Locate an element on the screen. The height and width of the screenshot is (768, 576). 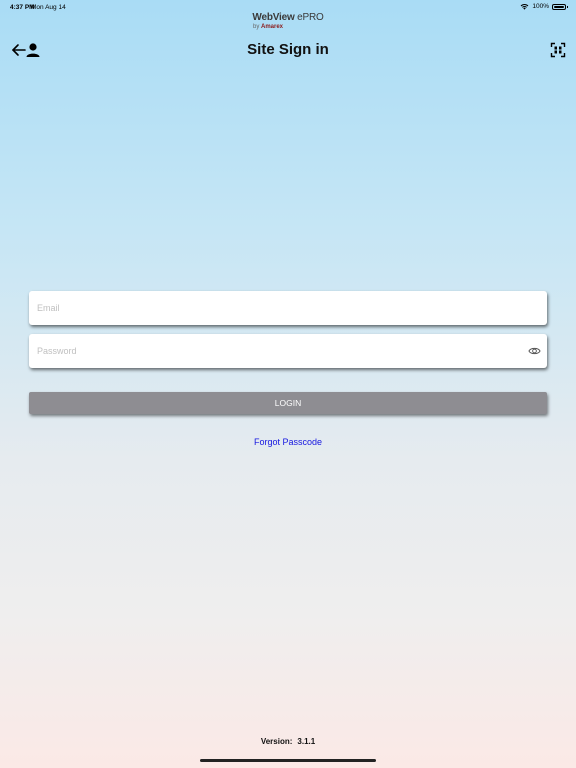
header: Site Sign in is located at coordinates (288, 50).